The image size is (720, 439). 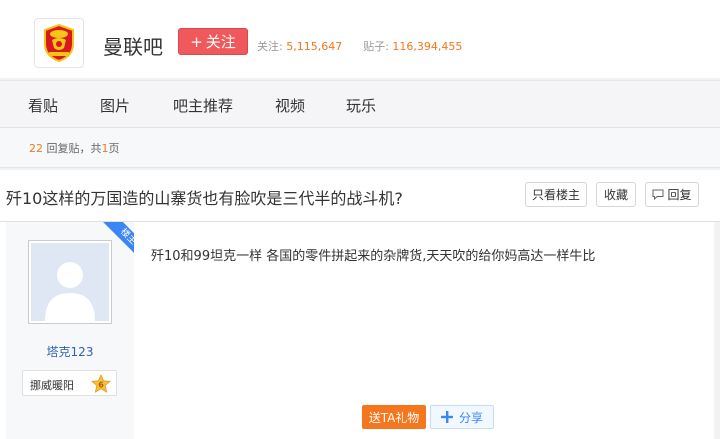 I want to click on reply-info-bar: 22 回复贴，共1页, so click(x=360, y=148).